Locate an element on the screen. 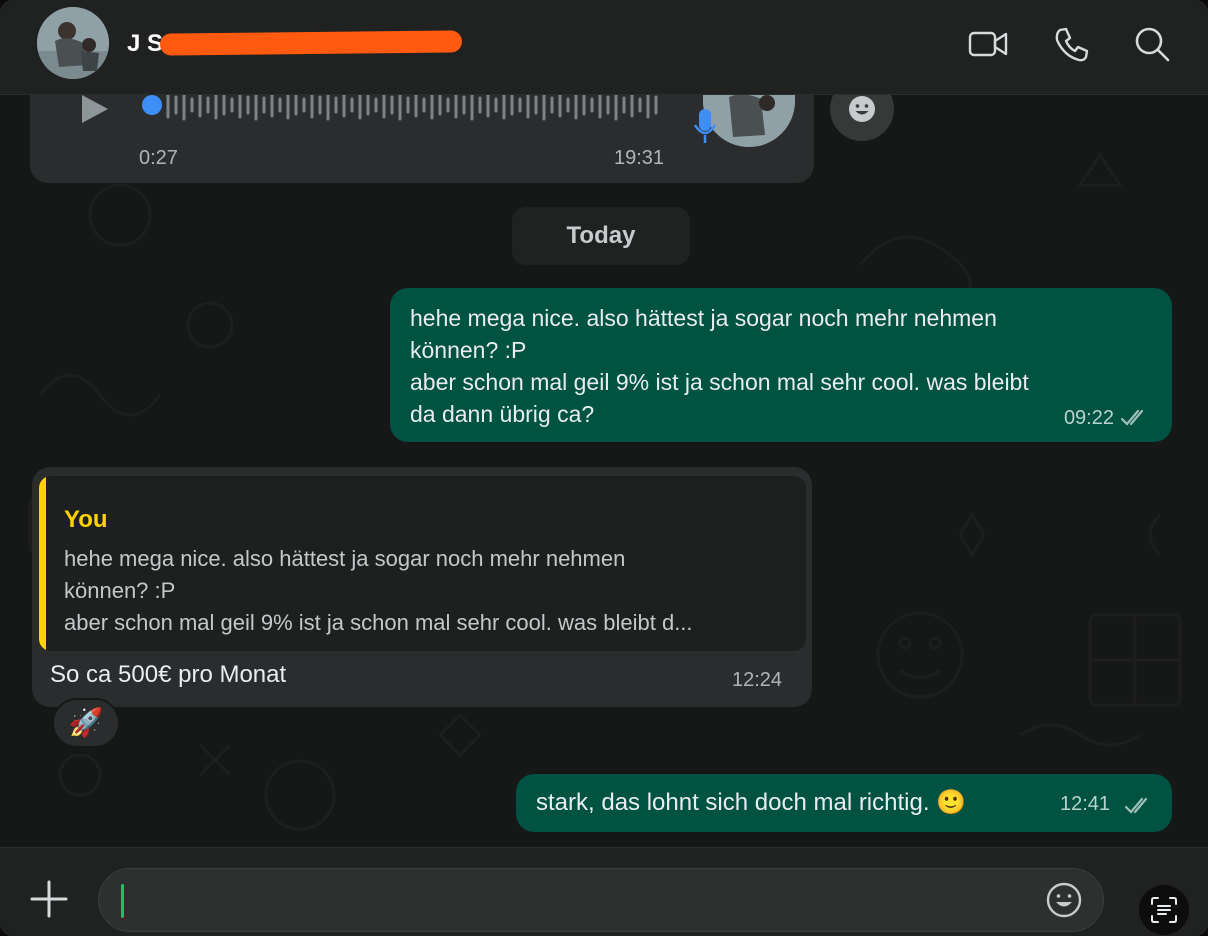  message-text: So ca 500€ pro Monat is located at coordinates (168, 674).